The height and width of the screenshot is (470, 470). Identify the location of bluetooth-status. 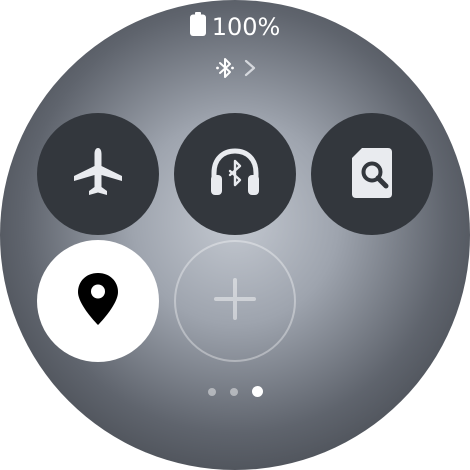
(235, 70).